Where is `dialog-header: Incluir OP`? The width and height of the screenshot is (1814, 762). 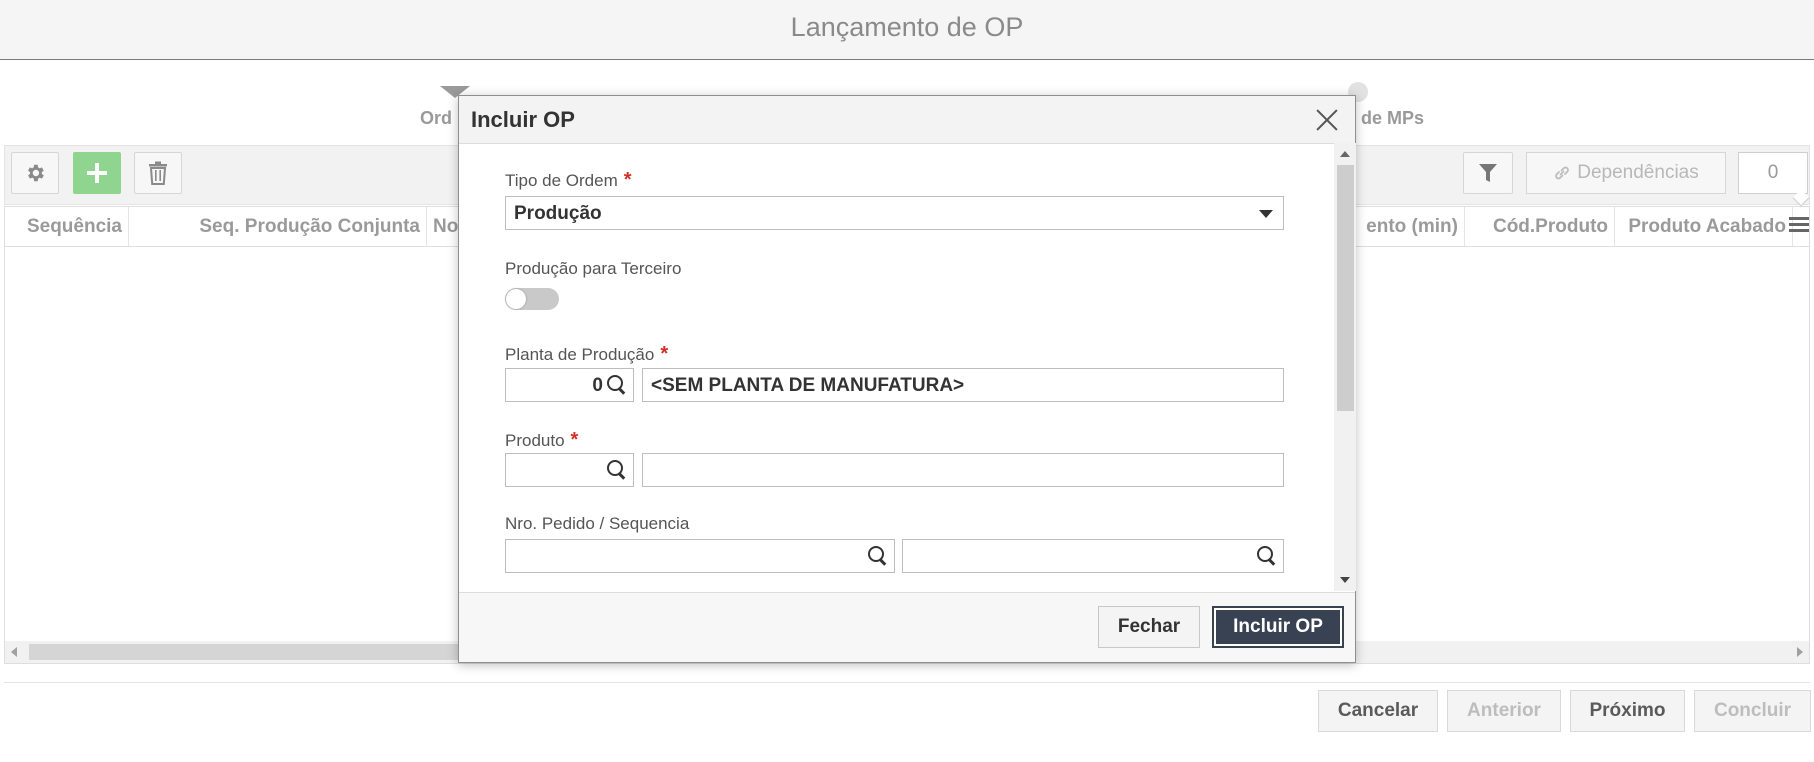 dialog-header: Incluir OP is located at coordinates (907, 120).